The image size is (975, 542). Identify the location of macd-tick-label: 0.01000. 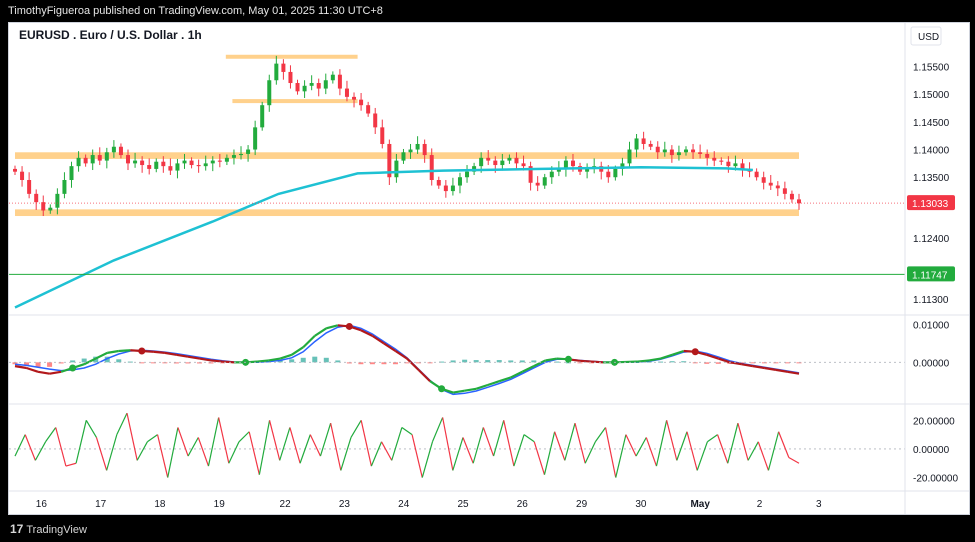
(931, 326).